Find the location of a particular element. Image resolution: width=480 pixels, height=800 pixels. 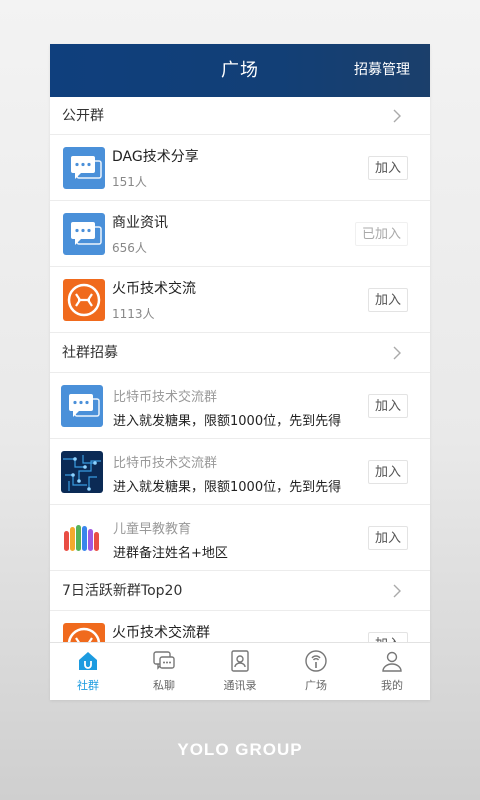

section-public-groups: 公开群 is located at coordinates (240, 116).